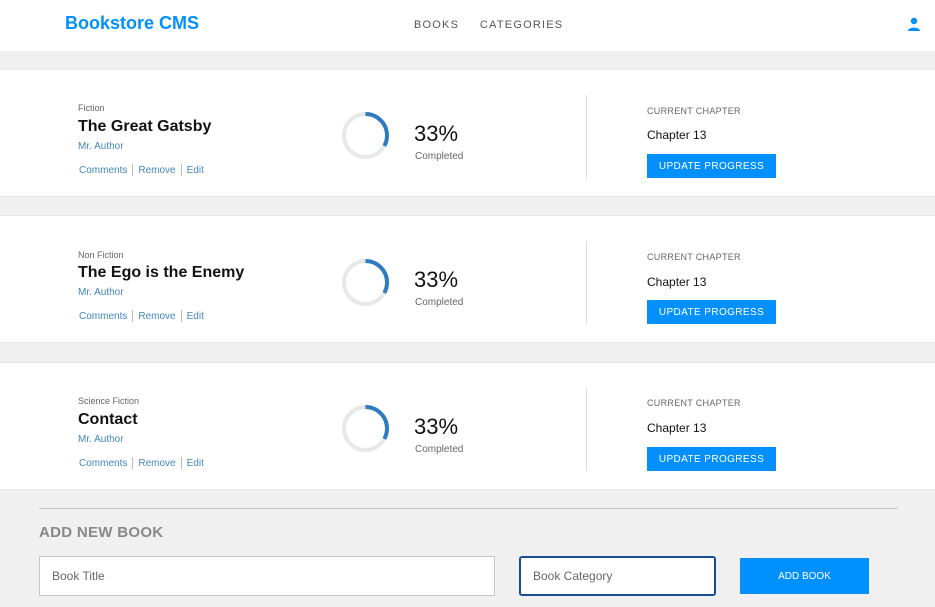 This screenshot has height=607, width=935. What do you see at coordinates (101, 255) in the screenshot?
I see `book-genre: Non Fiction` at bounding box center [101, 255].